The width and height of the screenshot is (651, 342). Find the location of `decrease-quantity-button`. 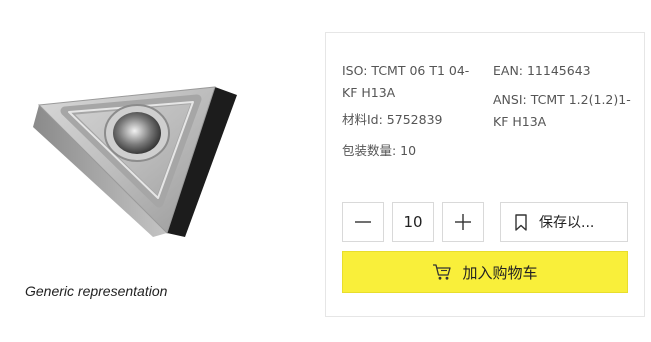

decrease-quantity-button is located at coordinates (363, 222).